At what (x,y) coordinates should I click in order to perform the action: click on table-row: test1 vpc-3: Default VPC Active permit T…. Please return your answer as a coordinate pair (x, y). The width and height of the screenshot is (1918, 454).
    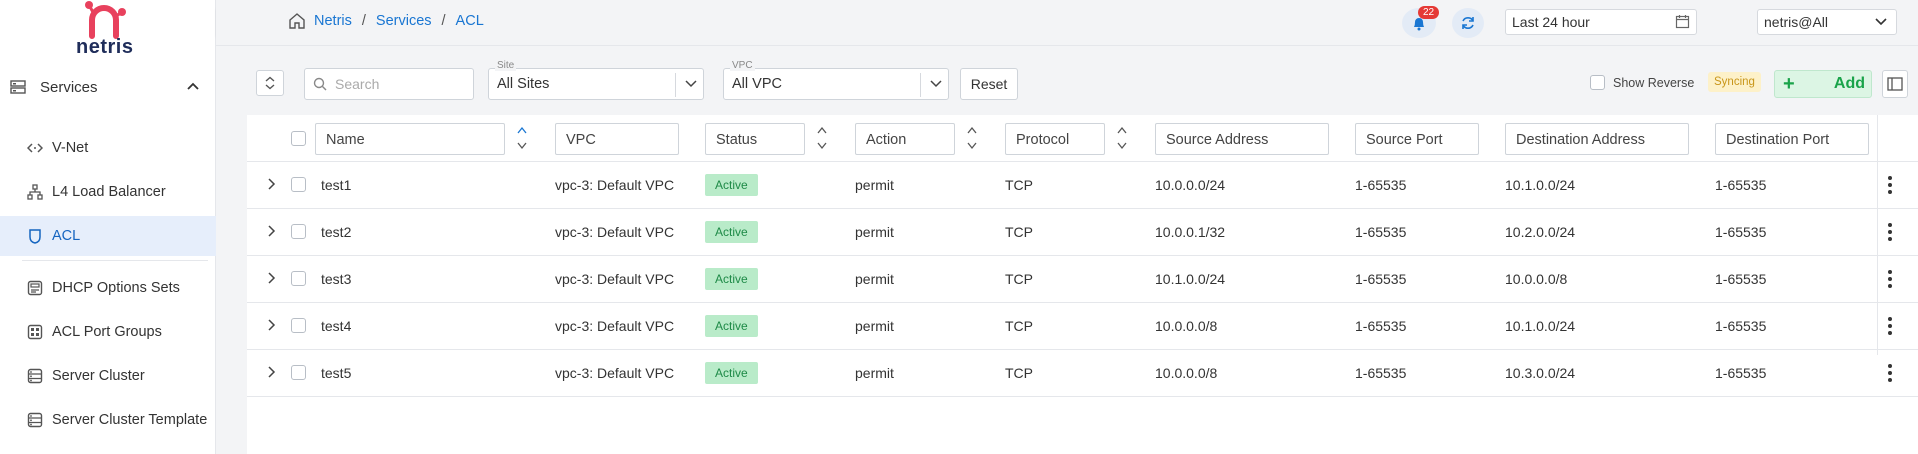
    Looking at the image, I should click on (1082, 185).